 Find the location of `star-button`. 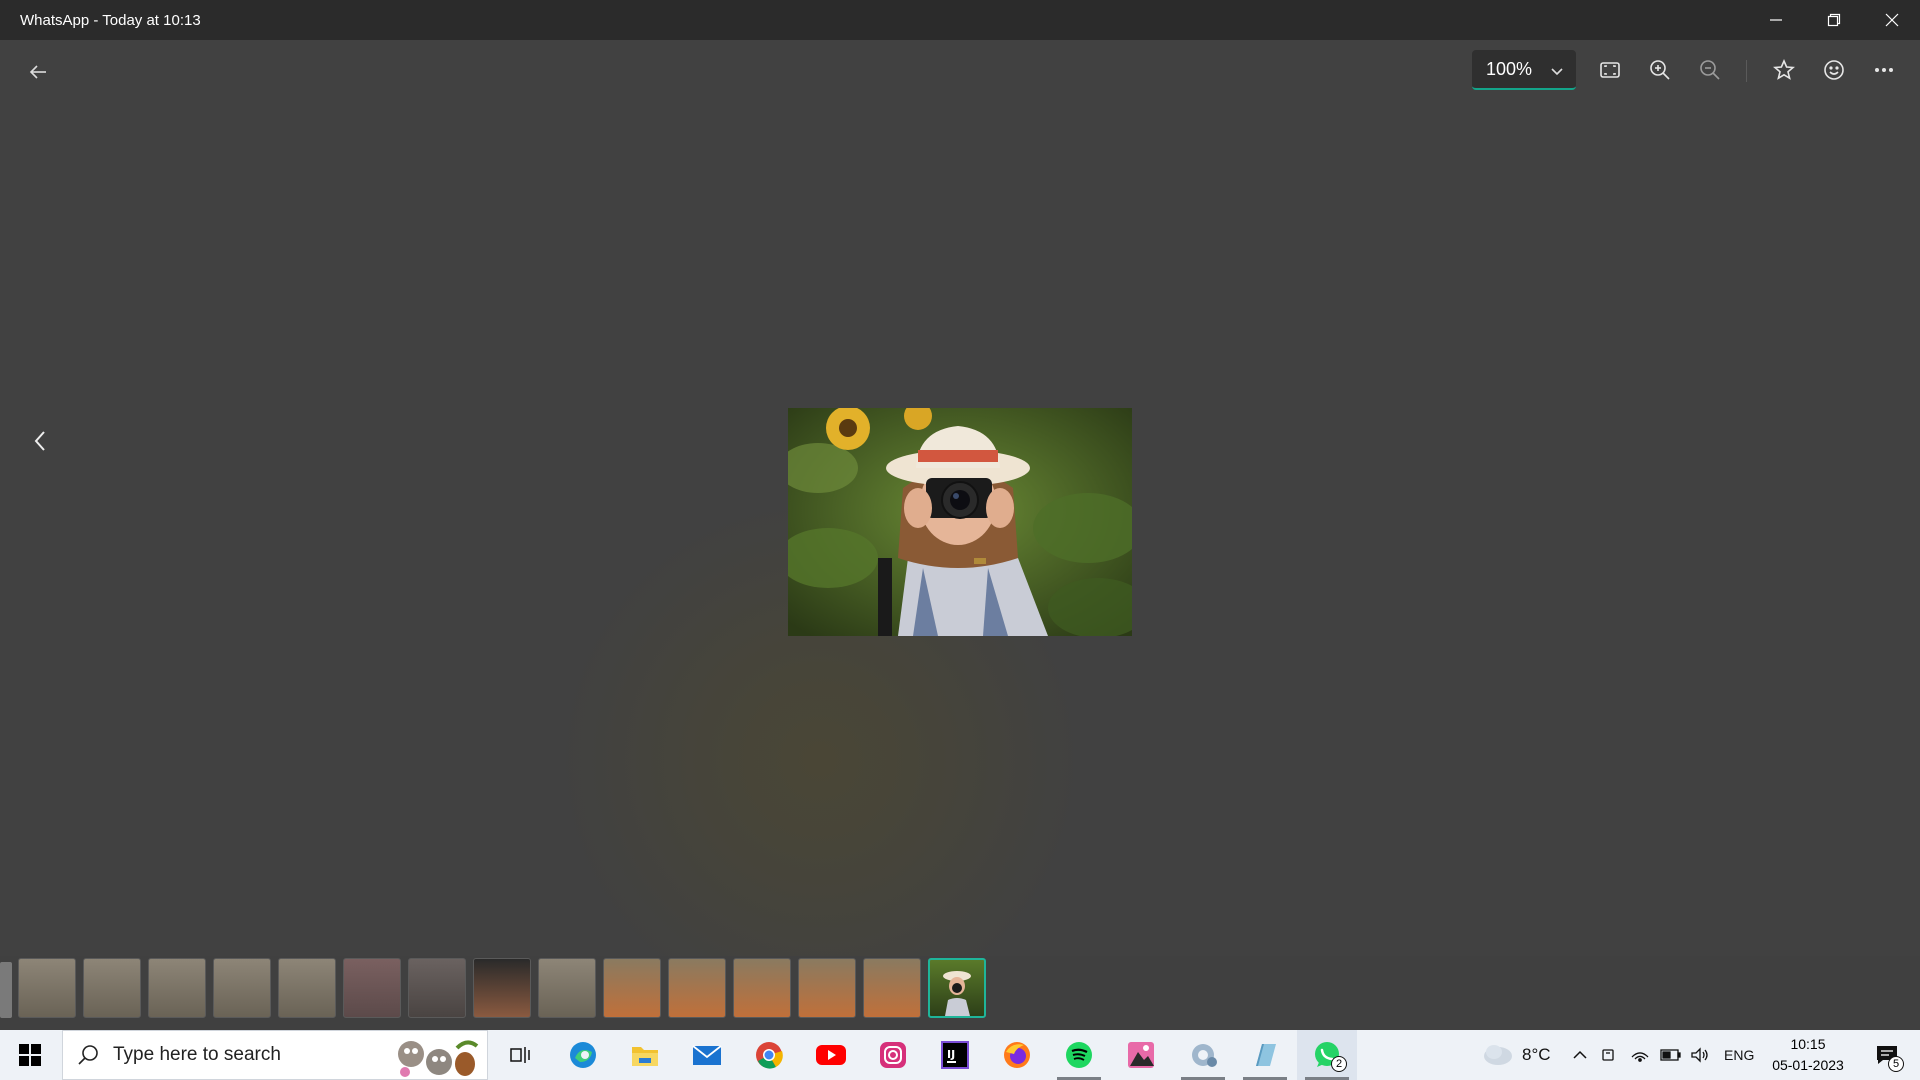

star-button is located at coordinates (1784, 70).